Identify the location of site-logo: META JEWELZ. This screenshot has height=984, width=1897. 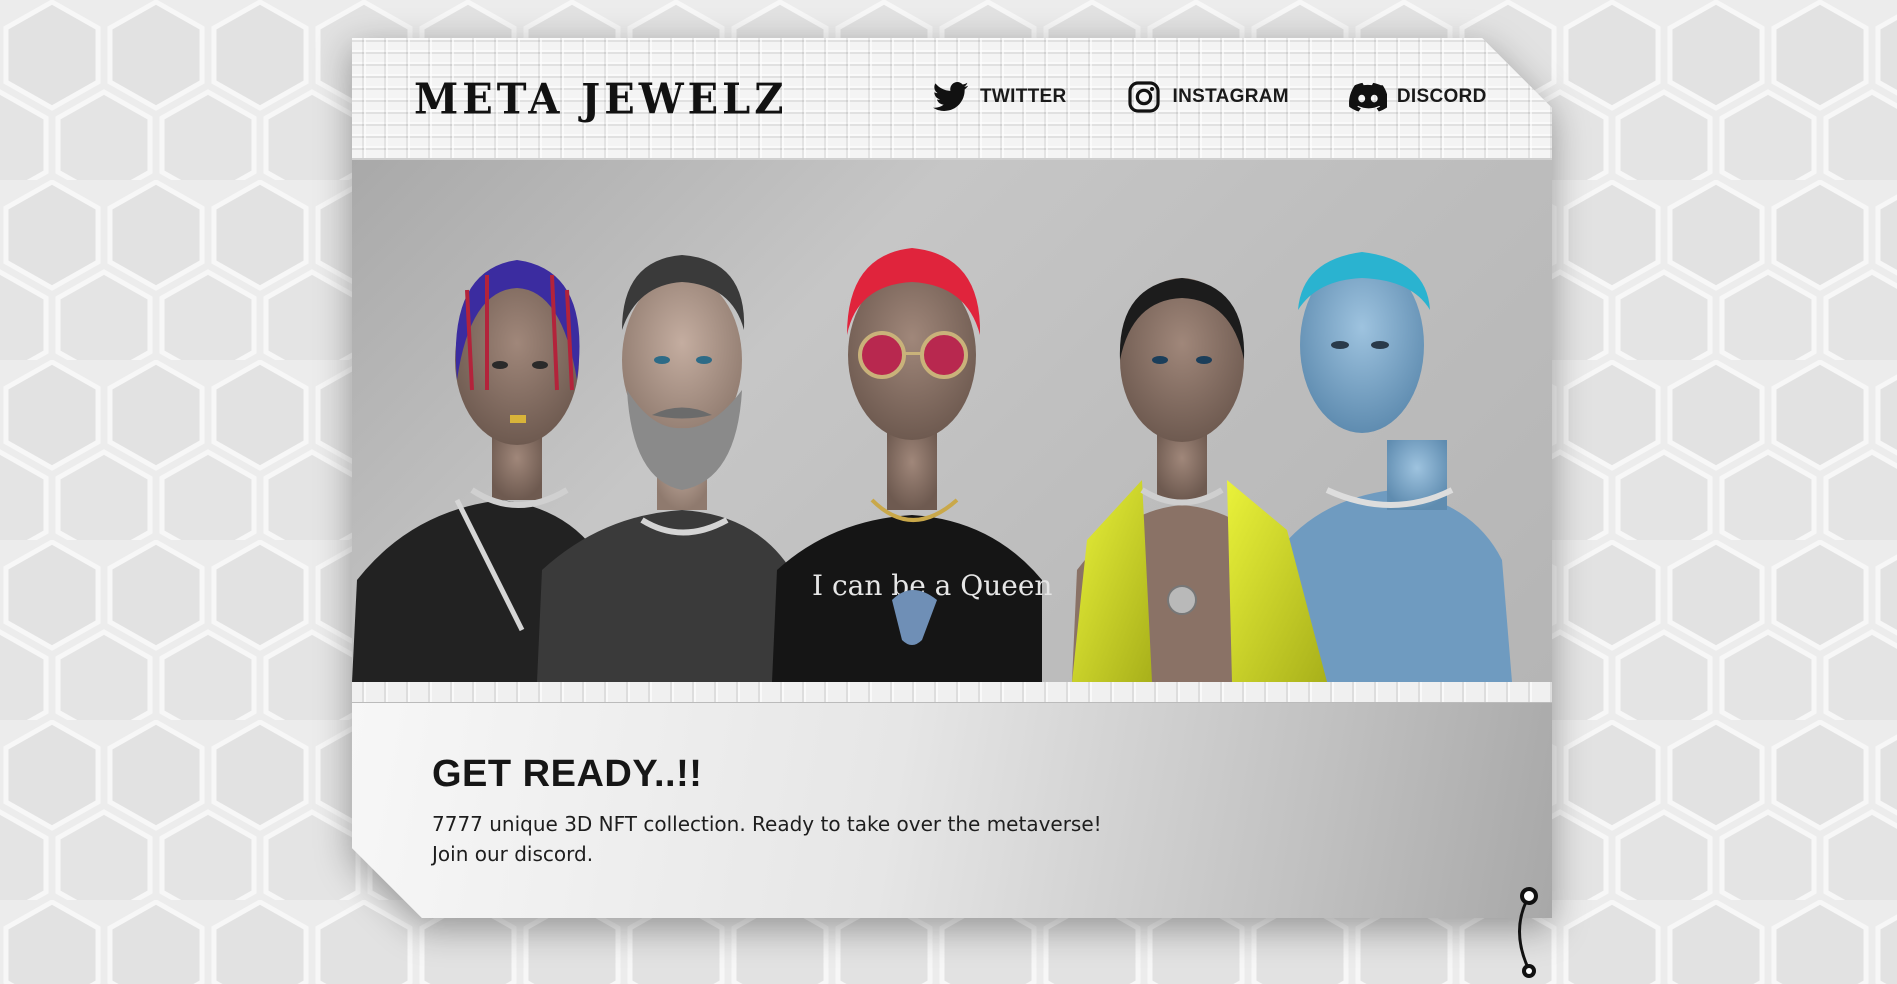
(600, 99).